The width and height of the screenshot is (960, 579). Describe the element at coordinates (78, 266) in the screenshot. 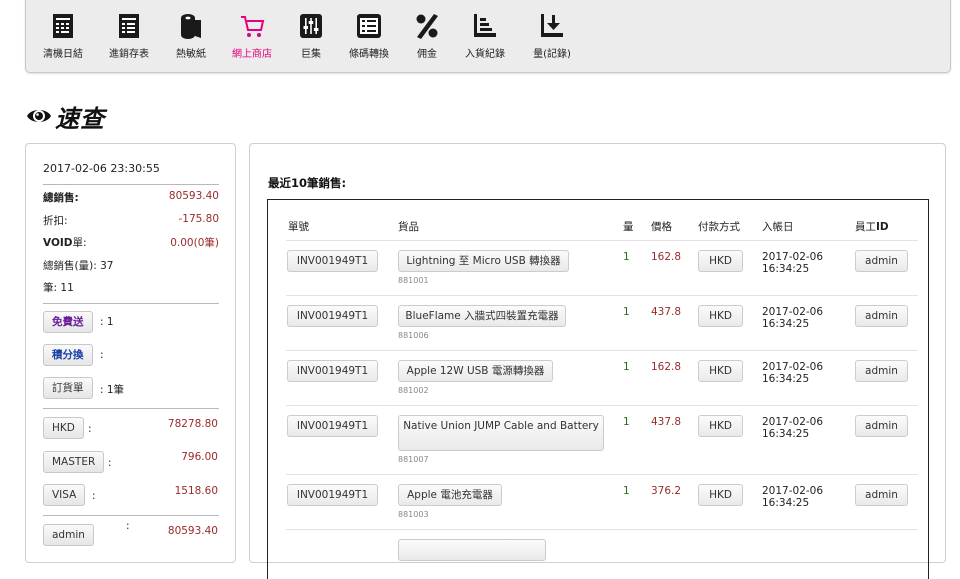

I see `quantity-label: 總銷售(量): 37` at that location.